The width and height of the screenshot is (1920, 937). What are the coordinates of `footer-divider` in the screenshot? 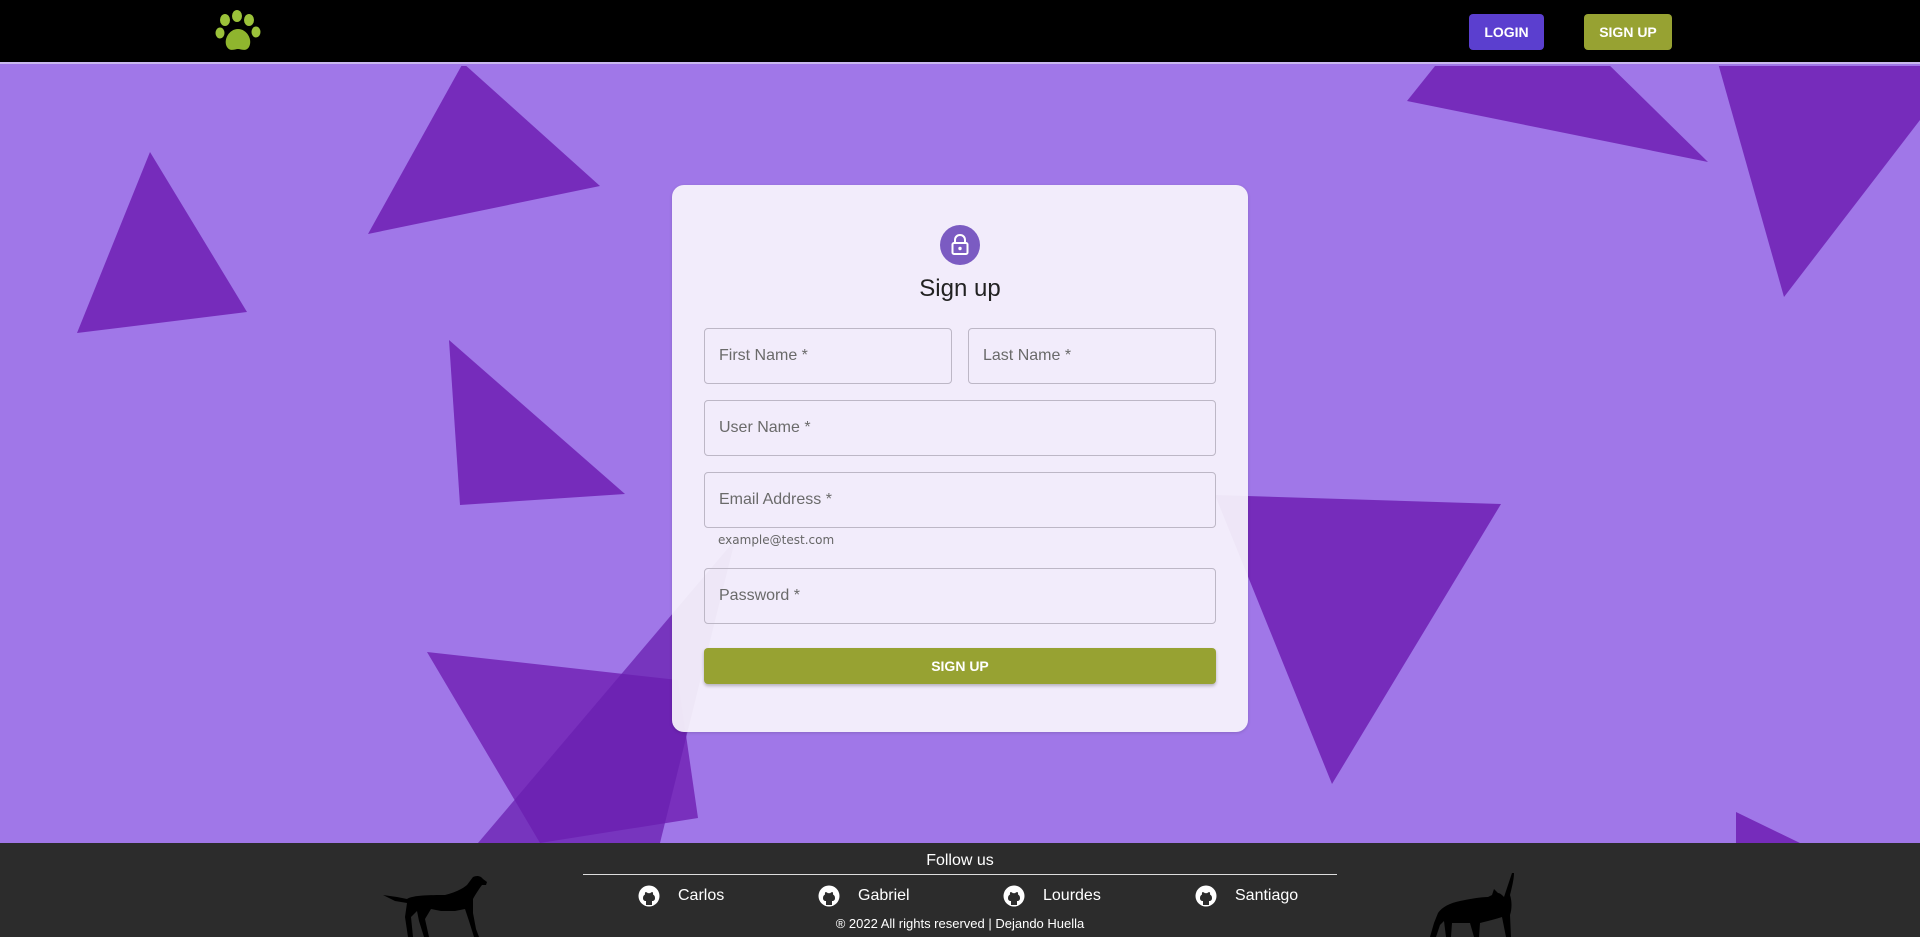 It's located at (960, 874).